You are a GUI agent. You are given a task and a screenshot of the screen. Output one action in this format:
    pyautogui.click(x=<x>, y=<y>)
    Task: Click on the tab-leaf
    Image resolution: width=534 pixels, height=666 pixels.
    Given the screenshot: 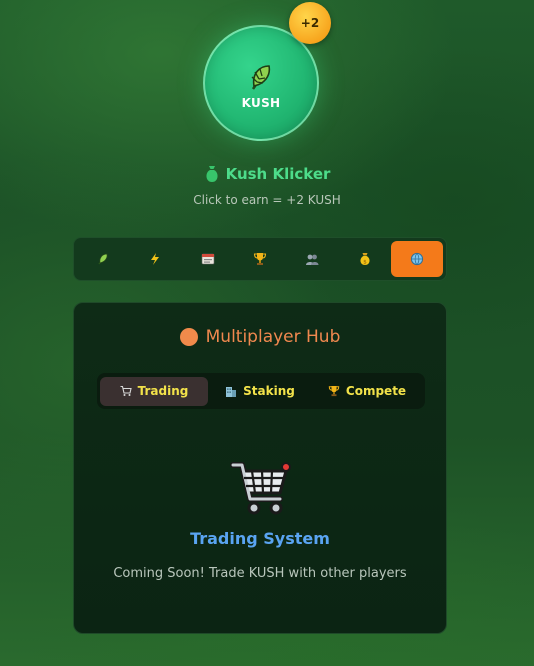 What is the action you would take?
    pyautogui.click(x=103, y=259)
    